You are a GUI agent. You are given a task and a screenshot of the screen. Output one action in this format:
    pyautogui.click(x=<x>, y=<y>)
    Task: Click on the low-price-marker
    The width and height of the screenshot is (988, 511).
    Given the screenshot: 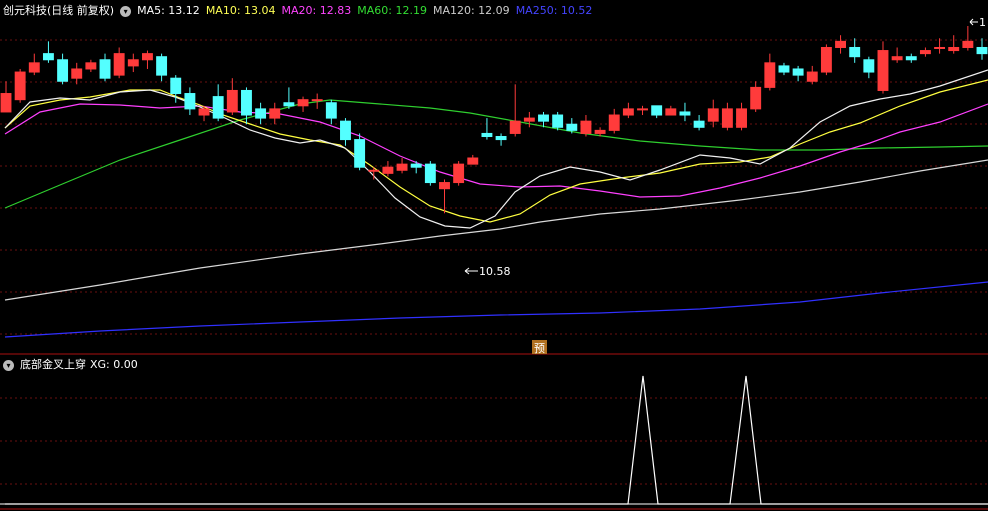 What is the action you would take?
    pyautogui.click(x=471, y=271)
    